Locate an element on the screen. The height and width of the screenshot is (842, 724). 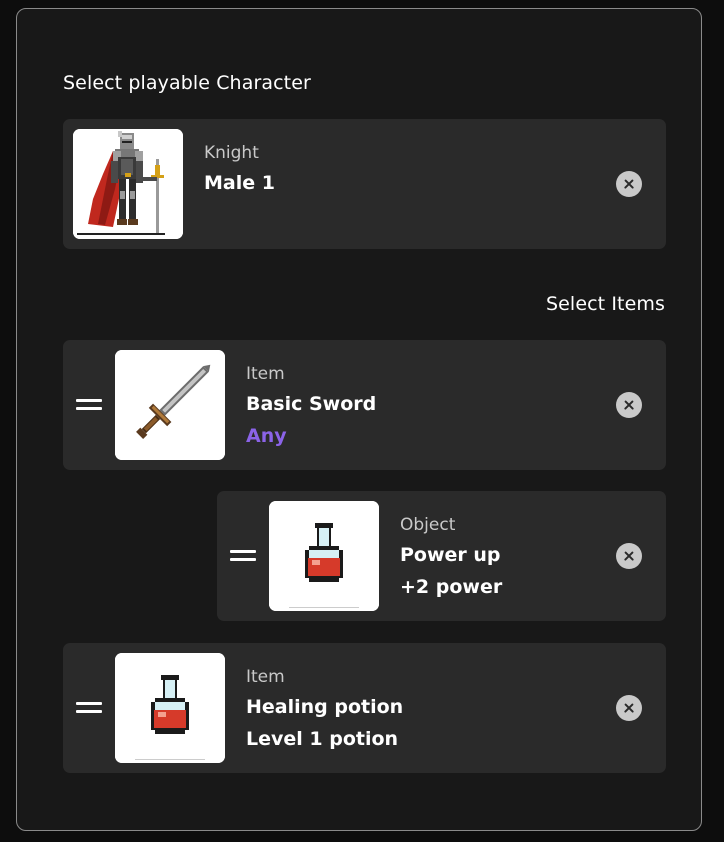
item-text: Item Basic Sword Any is located at coordinates (311, 405).